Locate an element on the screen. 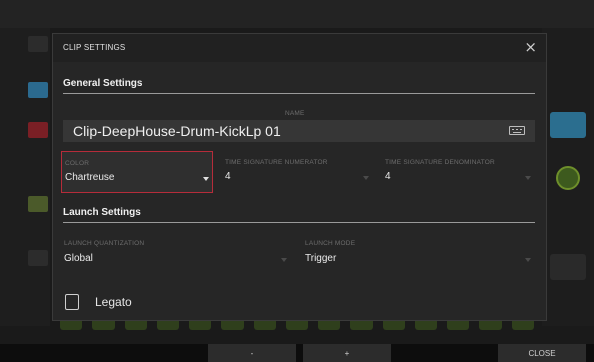 This screenshot has width=594, height=362. time-signature-denominator-value: 4 is located at coordinates (388, 176).